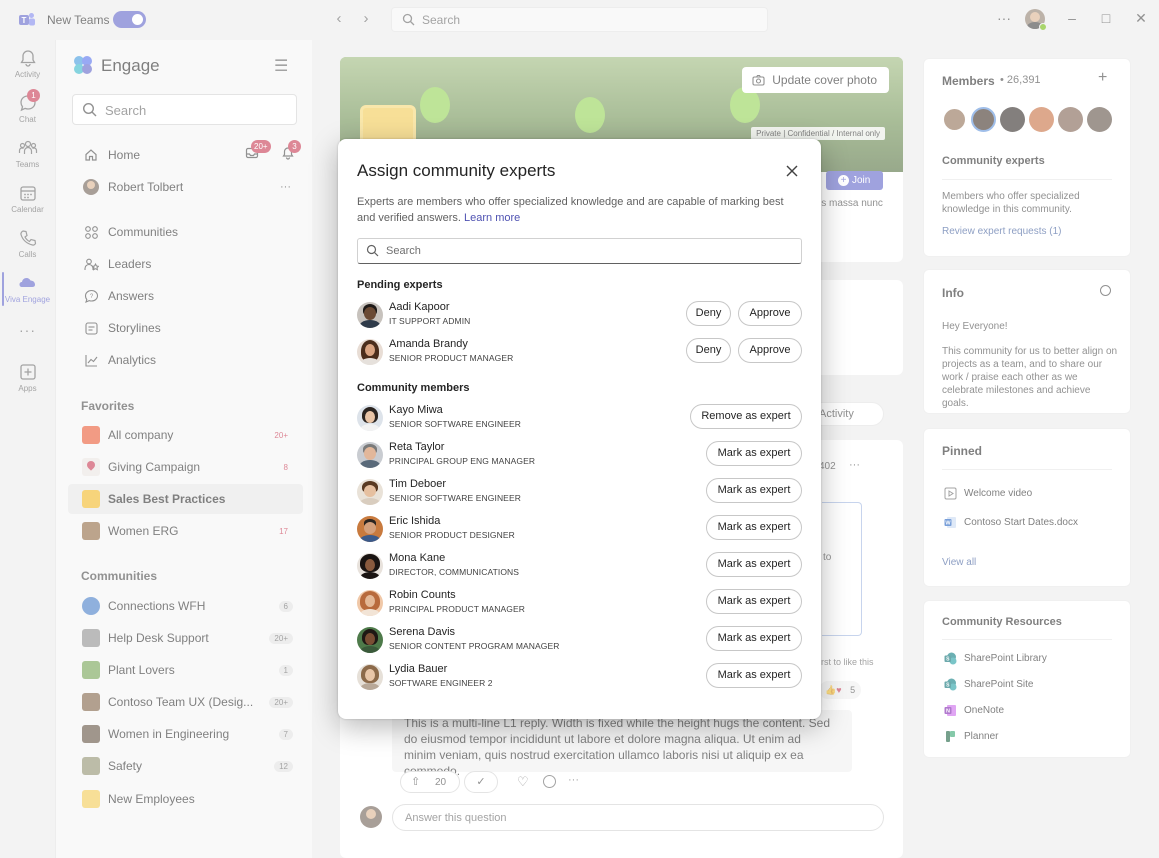 Image resolution: width=1159 pixels, height=858 pixels. I want to click on person-title: SENIOR PRODUCT DESIGNER, so click(452, 535).